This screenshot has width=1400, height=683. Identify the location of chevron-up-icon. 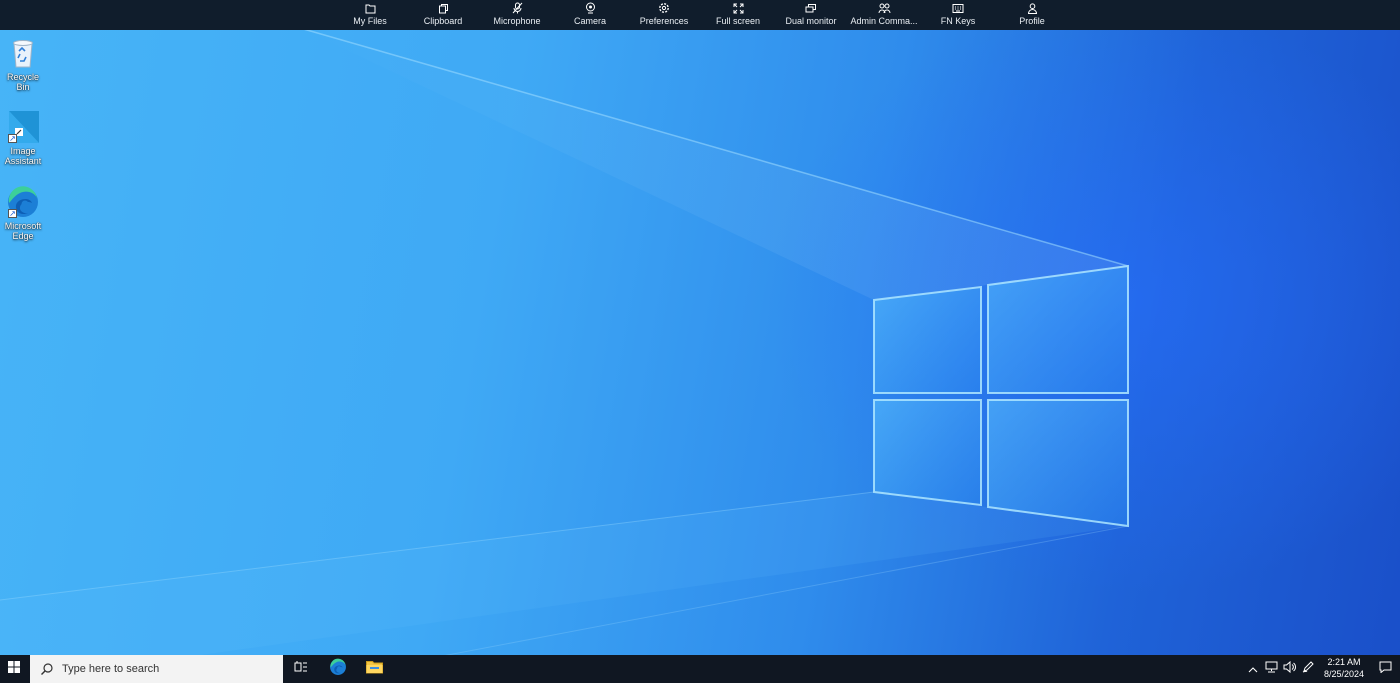
(1253, 669).